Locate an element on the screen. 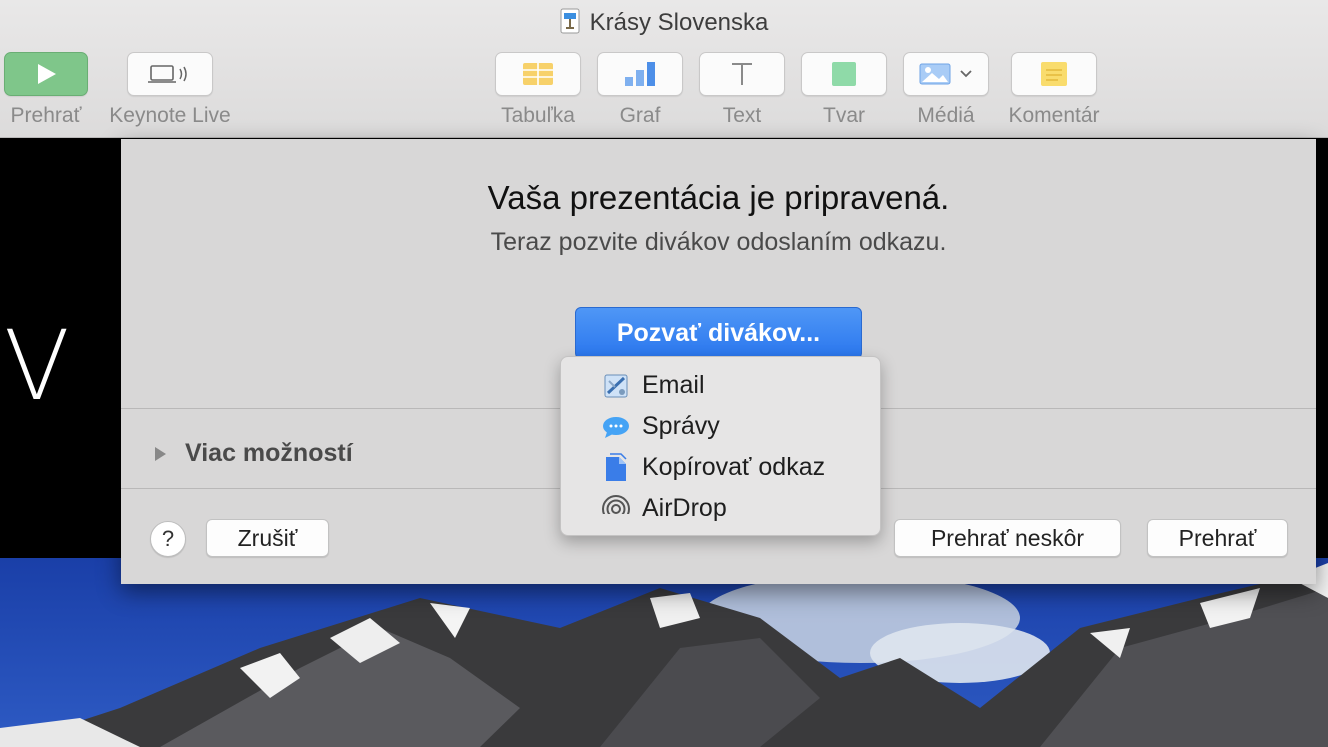  toolbar-shape: Tvar is located at coordinates (844, 90).